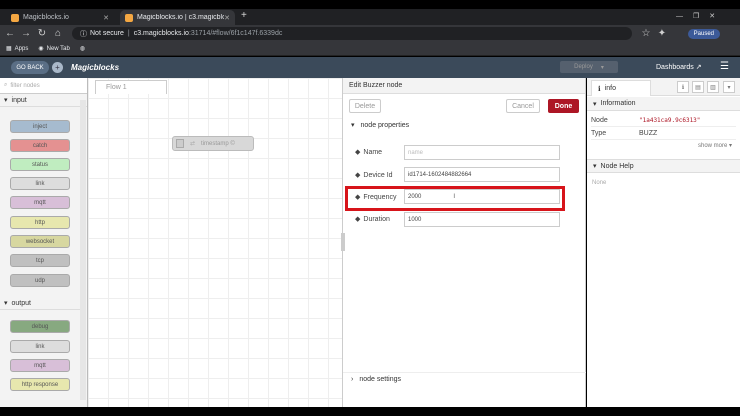 The width and height of the screenshot is (740, 416). Describe the element at coordinates (698, 87) in the screenshot. I see `debug-tab-icon: ▤` at that location.